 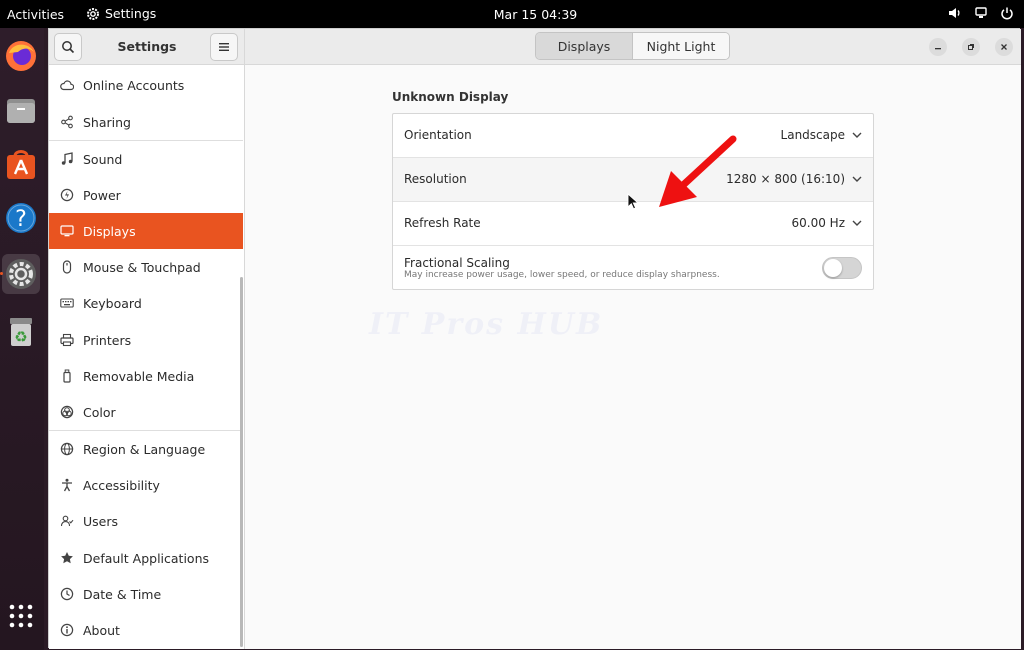 What do you see at coordinates (93, 13) in the screenshot?
I see `gear-icon` at bounding box center [93, 13].